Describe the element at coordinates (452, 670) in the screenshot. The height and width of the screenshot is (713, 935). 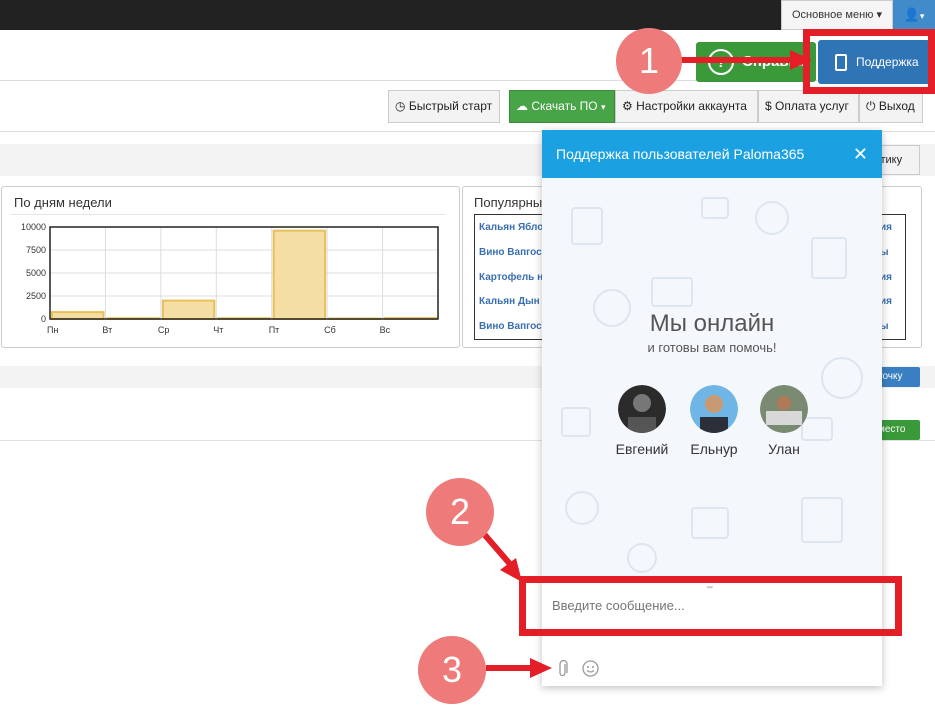
I see `step-badge: 3` at that location.